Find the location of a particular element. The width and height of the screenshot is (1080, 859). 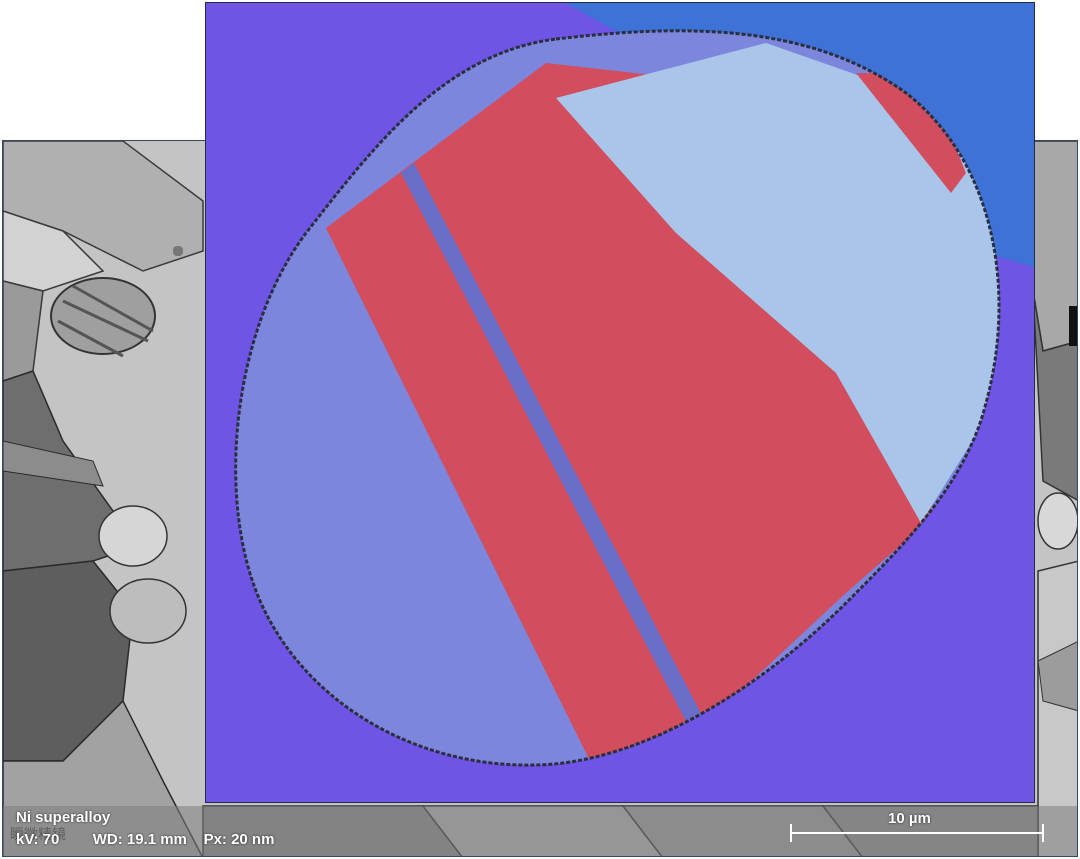

imaging-parameters: kV: 70 WD: 19.1 mm Px: 20 nm is located at coordinates (145, 839).